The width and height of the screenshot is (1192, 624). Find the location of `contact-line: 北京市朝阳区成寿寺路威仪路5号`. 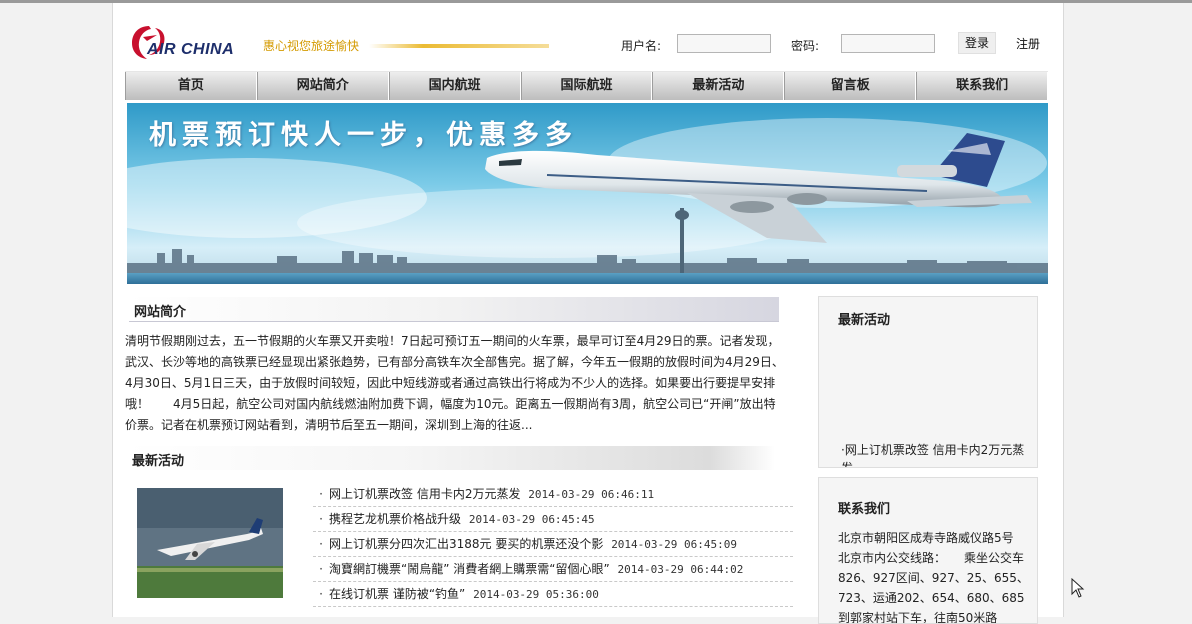

contact-line: 北京市朝阳区成寿寺路威仪路5号 is located at coordinates (926, 538).